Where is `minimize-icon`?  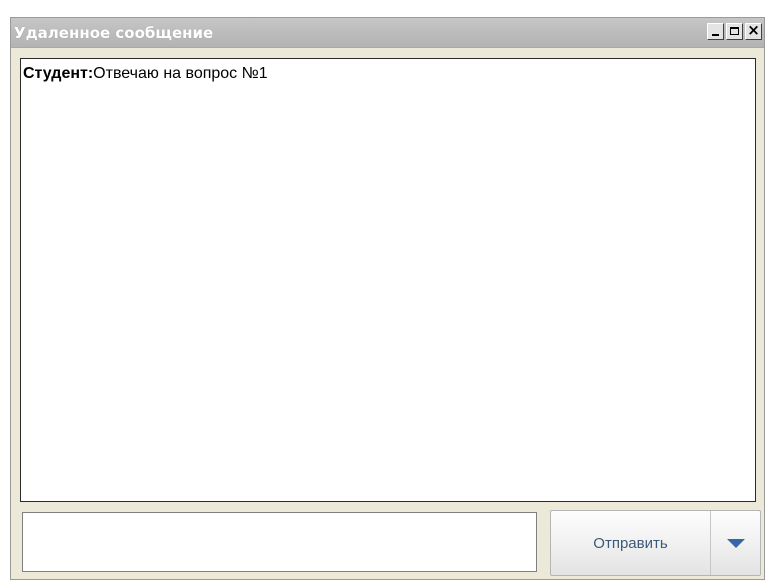 minimize-icon is located at coordinates (715, 35).